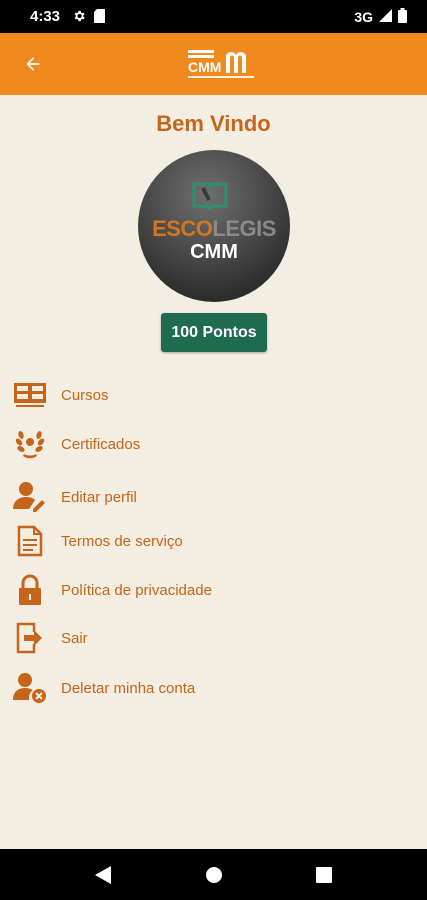 The image size is (427, 900). What do you see at coordinates (122, 541) in the screenshot?
I see `menu-item-label: Termos de serviço` at bounding box center [122, 541].